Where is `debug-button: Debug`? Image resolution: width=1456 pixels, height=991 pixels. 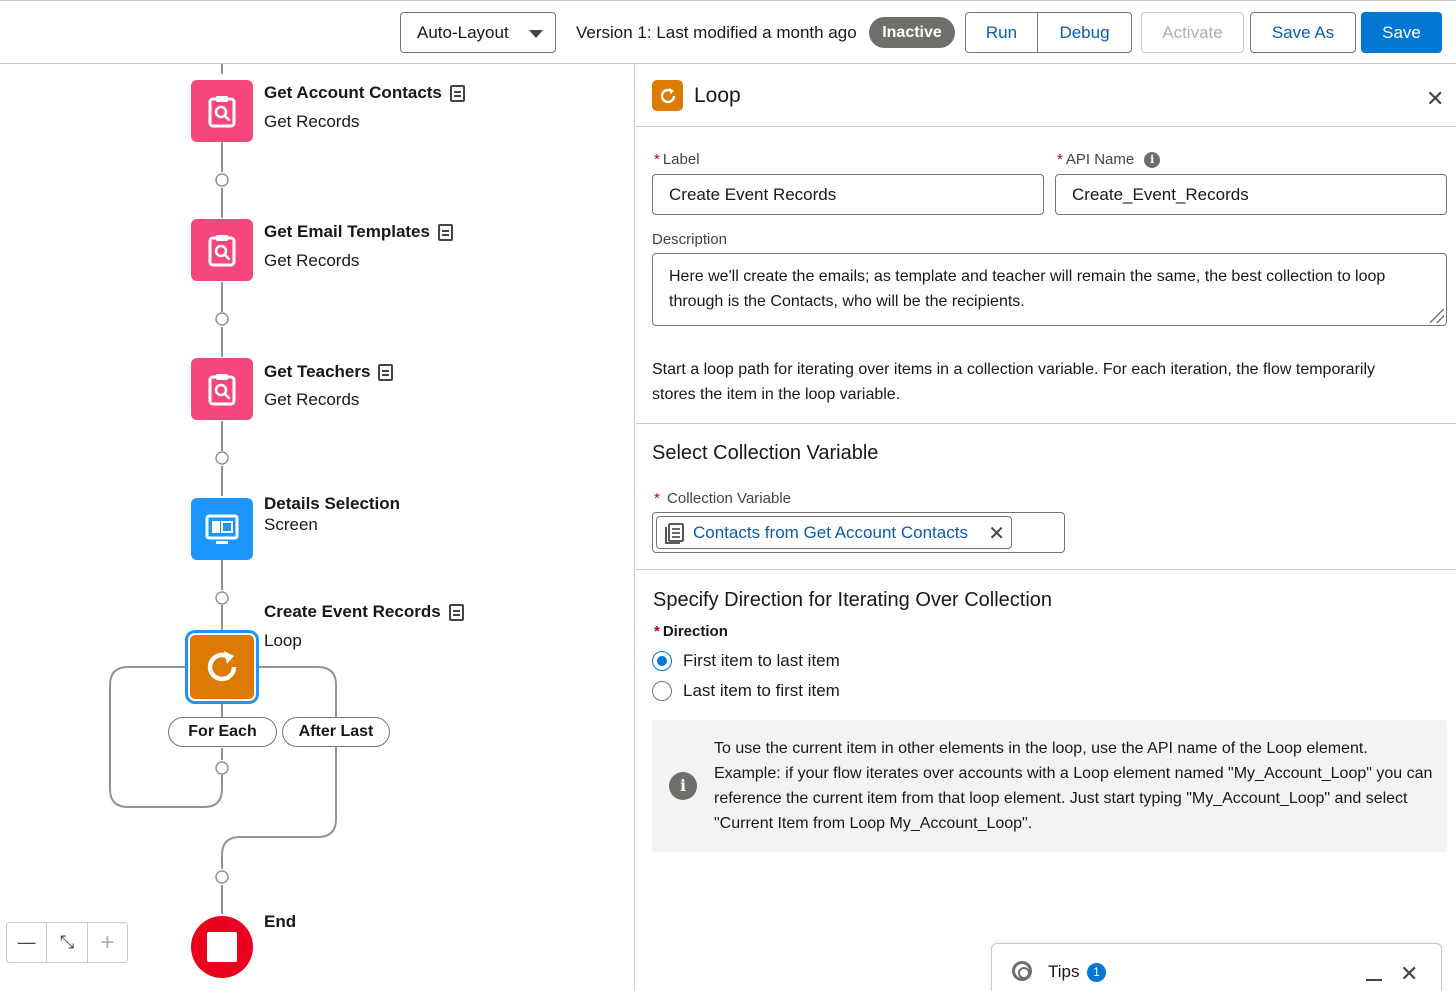
debug-button: Debug is located at coordinates (1084, 32).